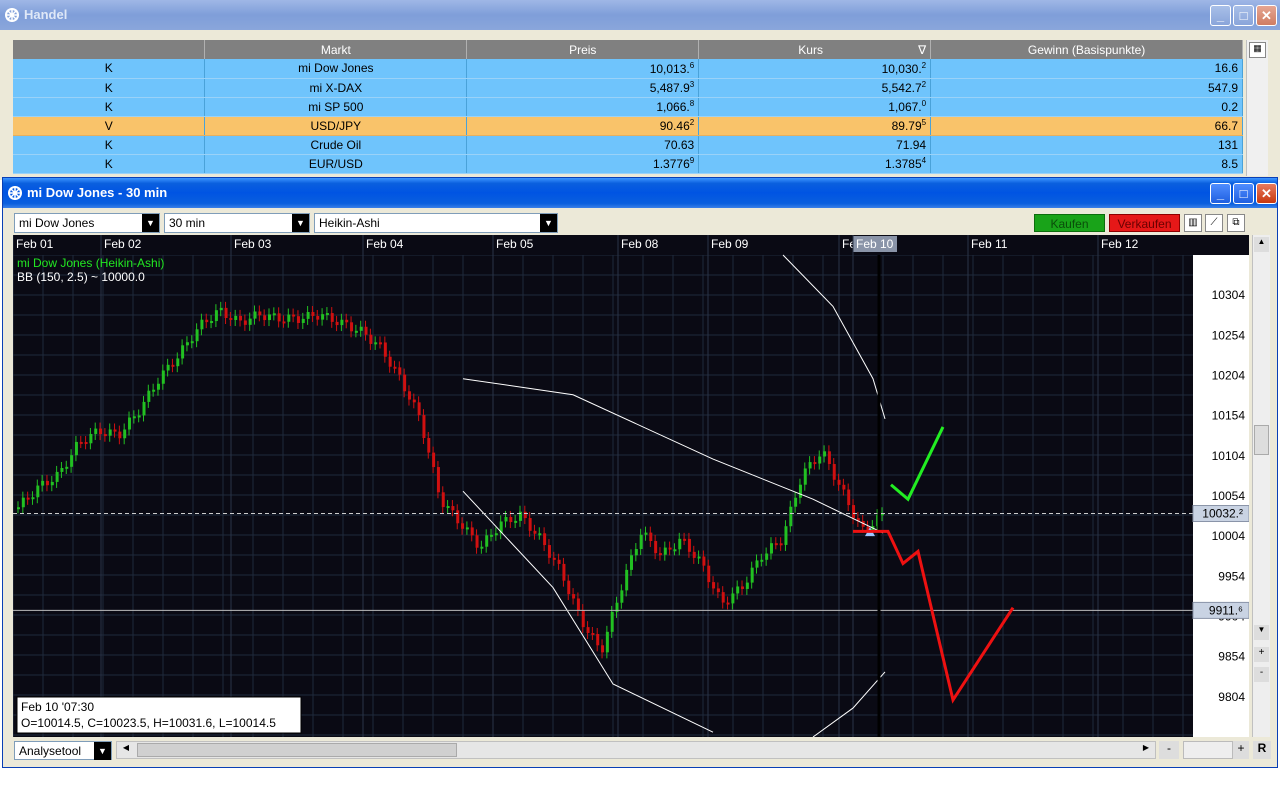 The width and height of the screenshot is (1280, 800). Describe the element at coordinates (1193, 223) in the screenshot. I see `chart-type-icon: ▥` at that location.